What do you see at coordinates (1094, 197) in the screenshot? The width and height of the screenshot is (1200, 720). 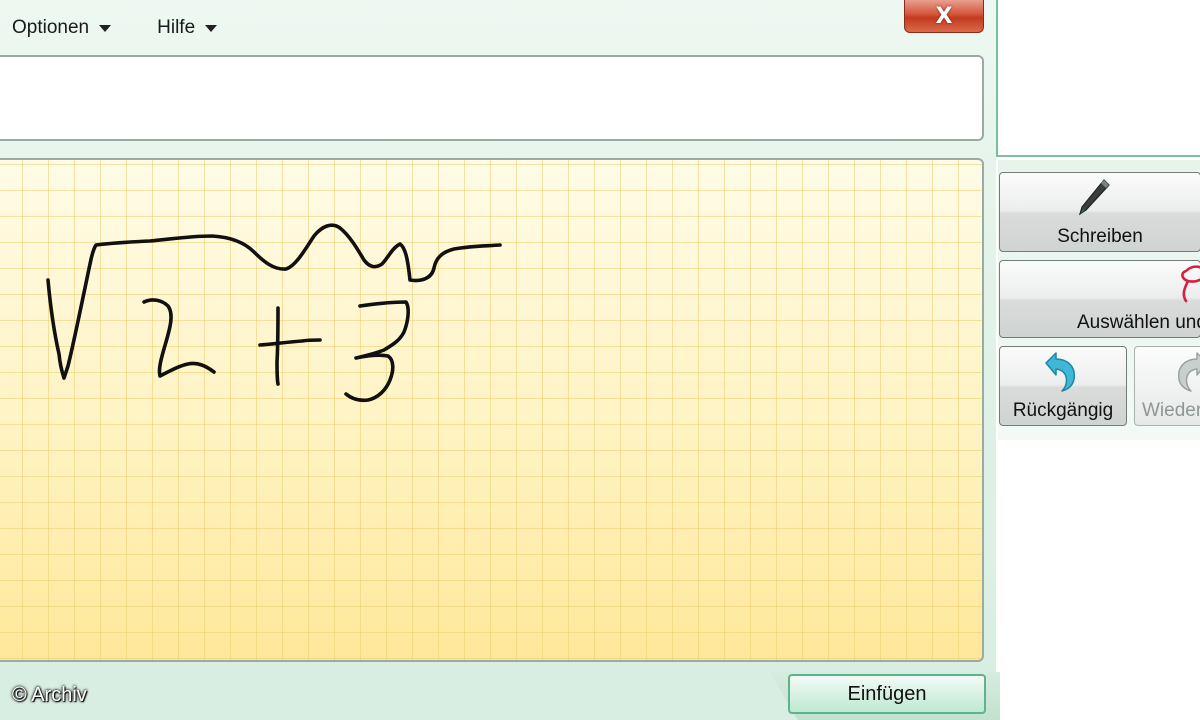 I see `pen-icon` at bounding box center [1094, 197].